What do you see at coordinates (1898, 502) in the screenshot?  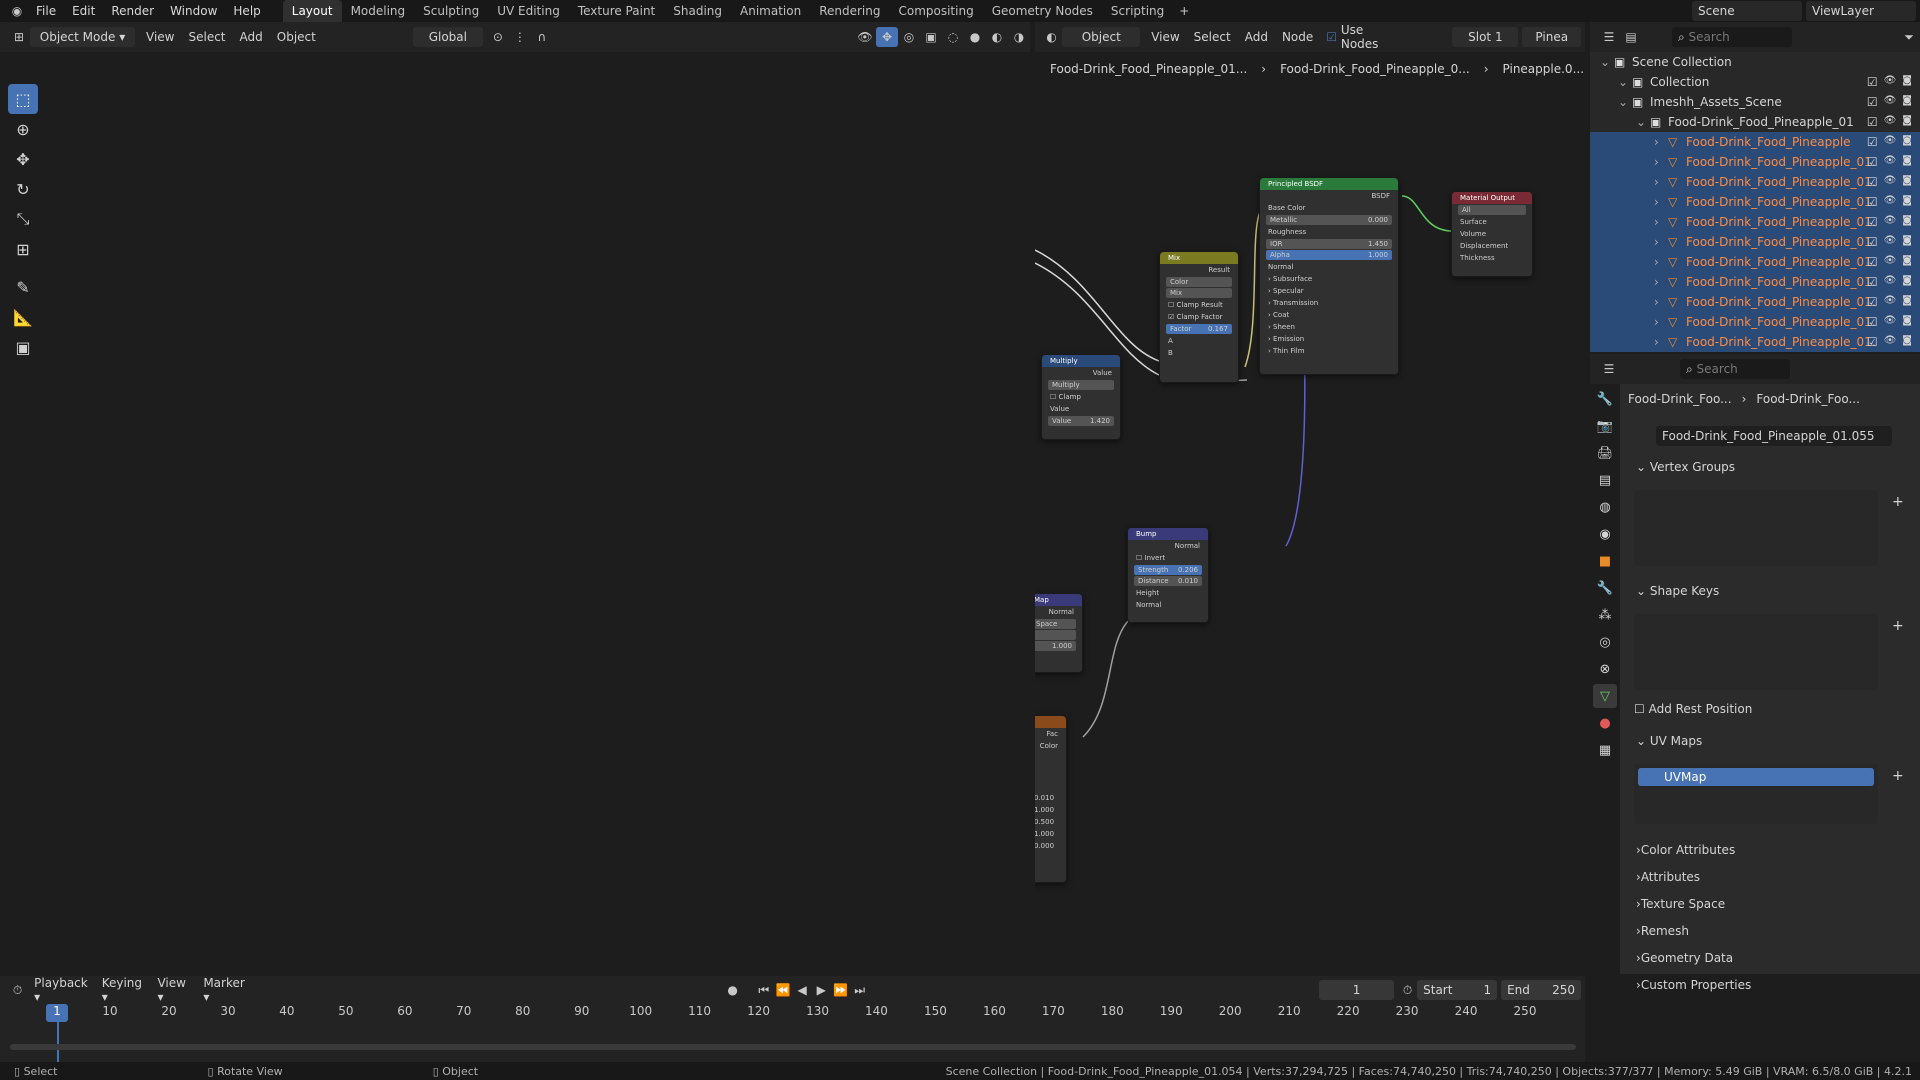 I see `vertex-groups-add-icon: +` at bounding box center [1898, 502].